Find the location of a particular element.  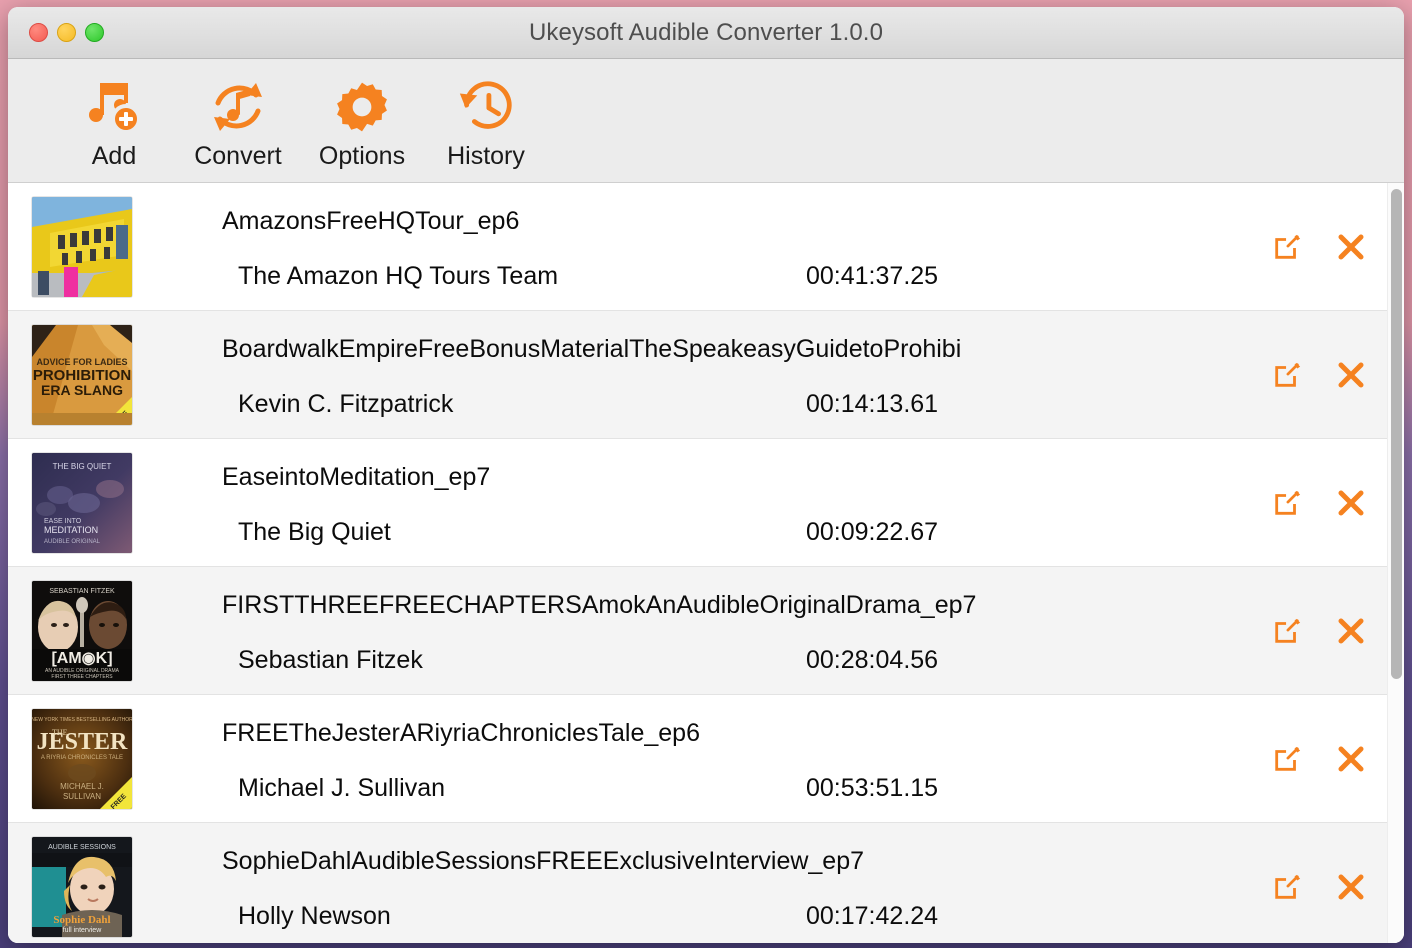

svg-text: ERA SLANG is located at coordinates (82, 390).